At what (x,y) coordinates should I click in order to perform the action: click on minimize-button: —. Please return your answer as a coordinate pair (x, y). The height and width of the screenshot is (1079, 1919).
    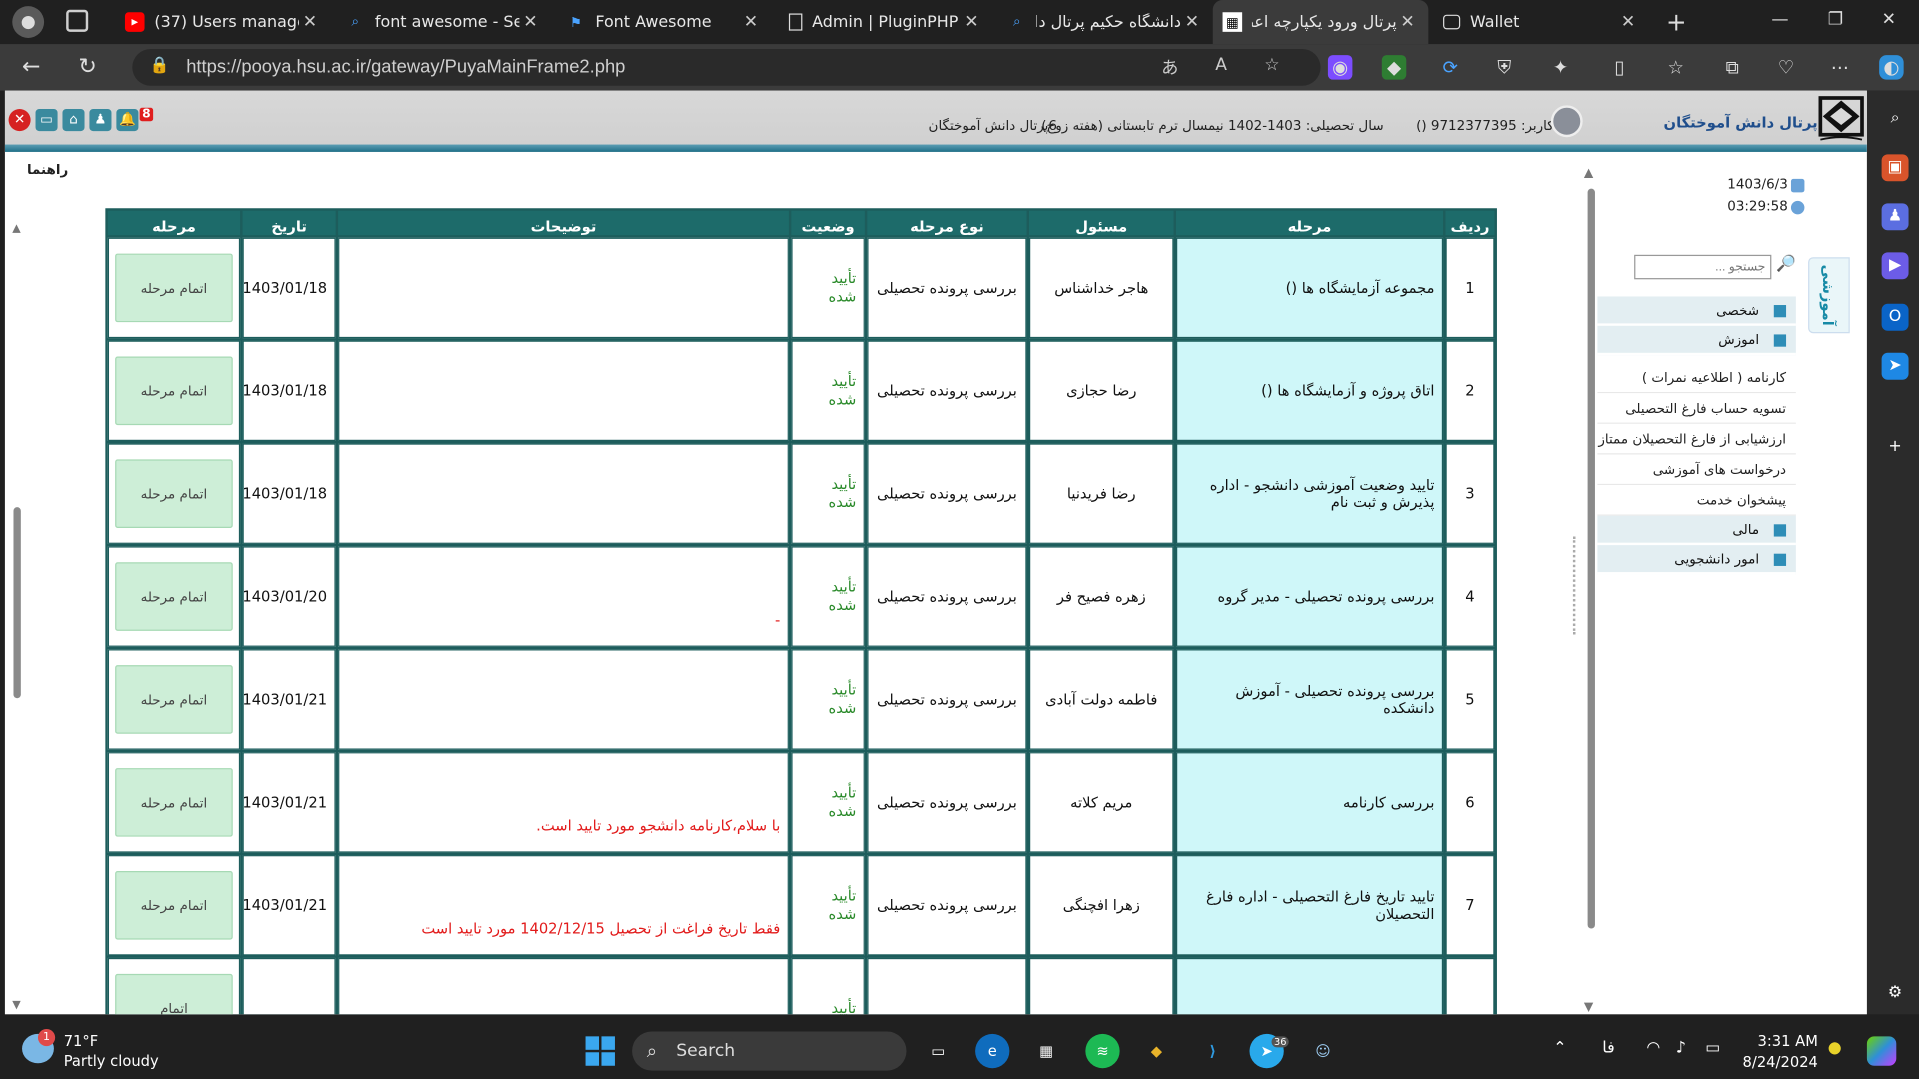
    Looking at the image, I should click on (1779, 20).